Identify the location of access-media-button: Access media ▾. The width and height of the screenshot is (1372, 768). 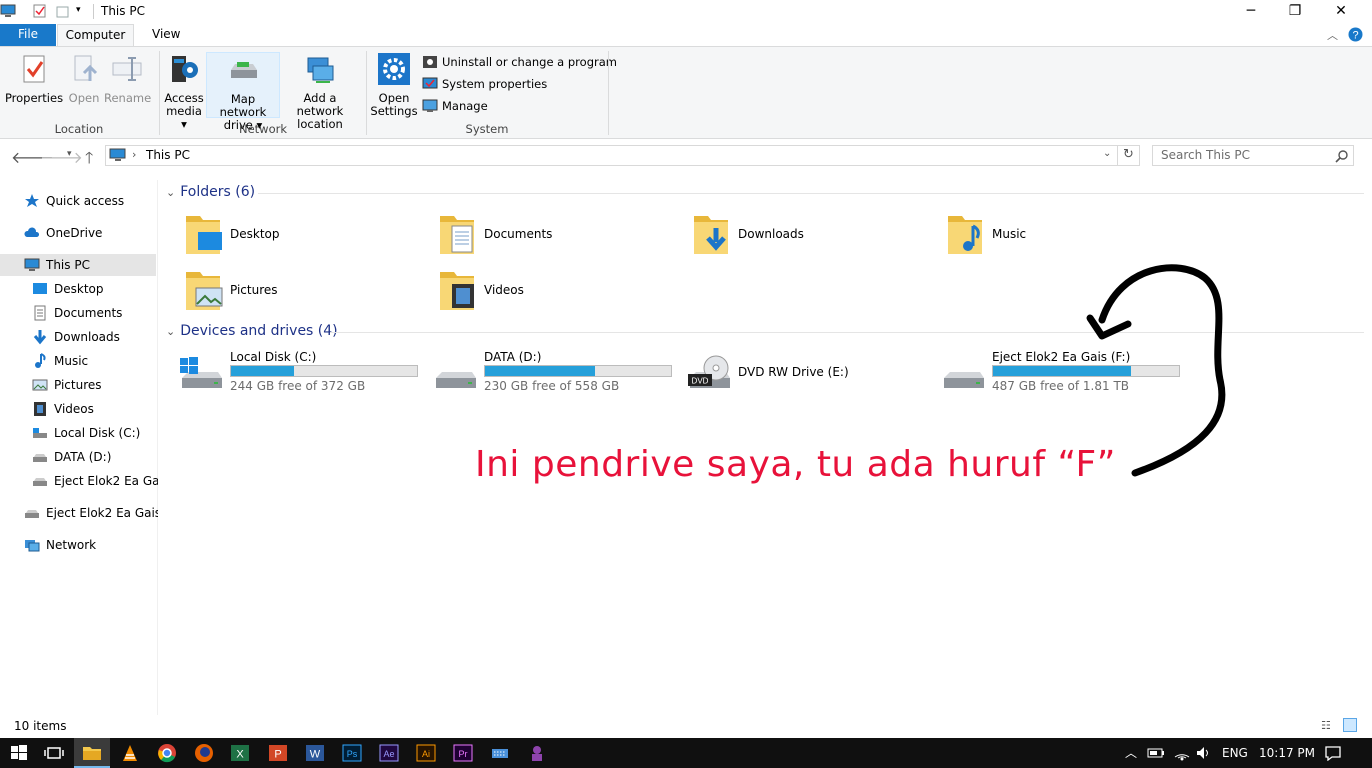
(184, 92).